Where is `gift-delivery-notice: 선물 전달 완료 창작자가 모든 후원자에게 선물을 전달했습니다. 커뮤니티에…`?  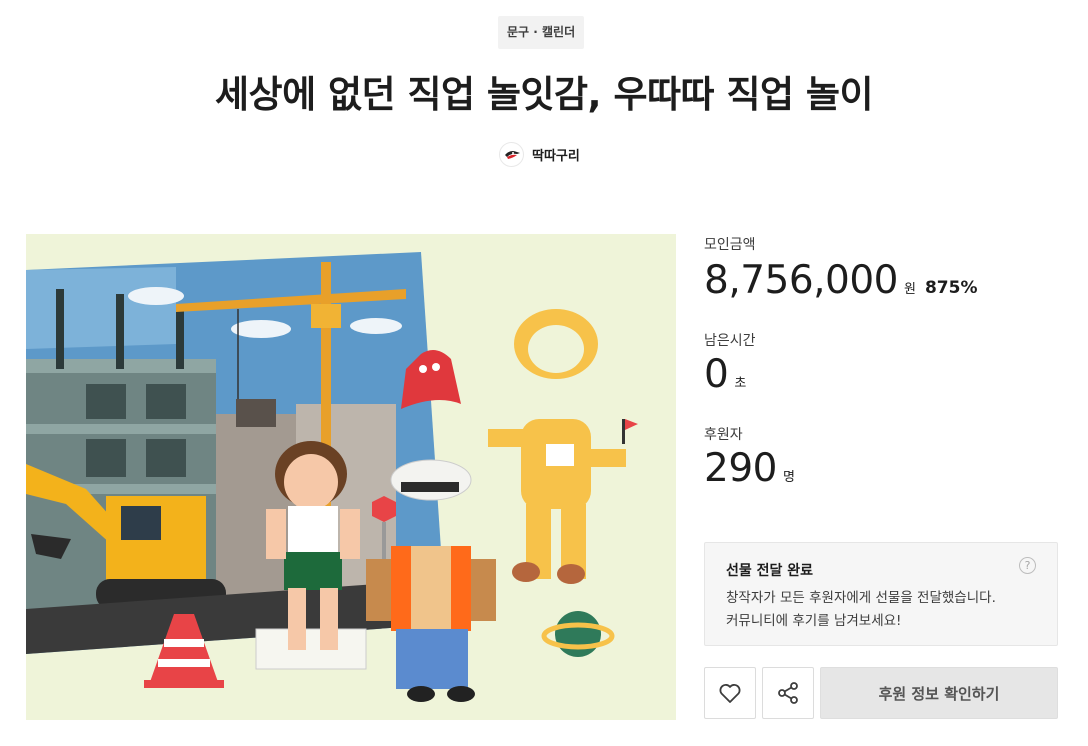
gift-delivery-notice: 선물 전달 완료 창작자가 모든 후원자에게 선물을 전달했습니다. 커뮤니티에… is located at coordinates (881, 594).